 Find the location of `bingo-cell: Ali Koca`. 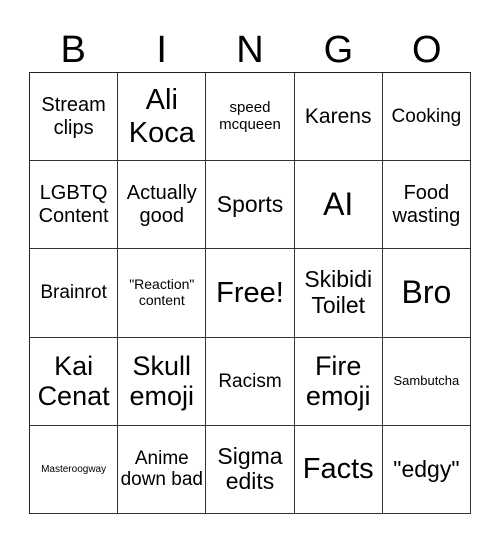

bingo-cell: Ali Koca is located at coordinates (162, 117).